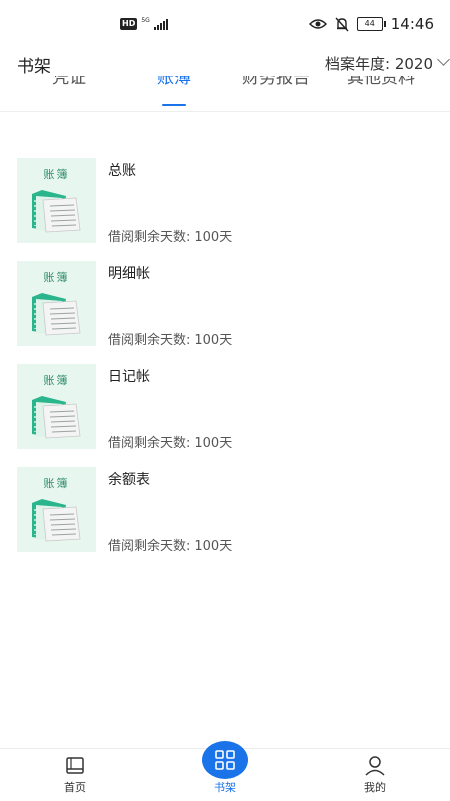 Image resolution: width=450 pixels, height=801 pixels. Describe the element at coordinates (160, 24) in the screenshot. I see `signal-icon` at that location.